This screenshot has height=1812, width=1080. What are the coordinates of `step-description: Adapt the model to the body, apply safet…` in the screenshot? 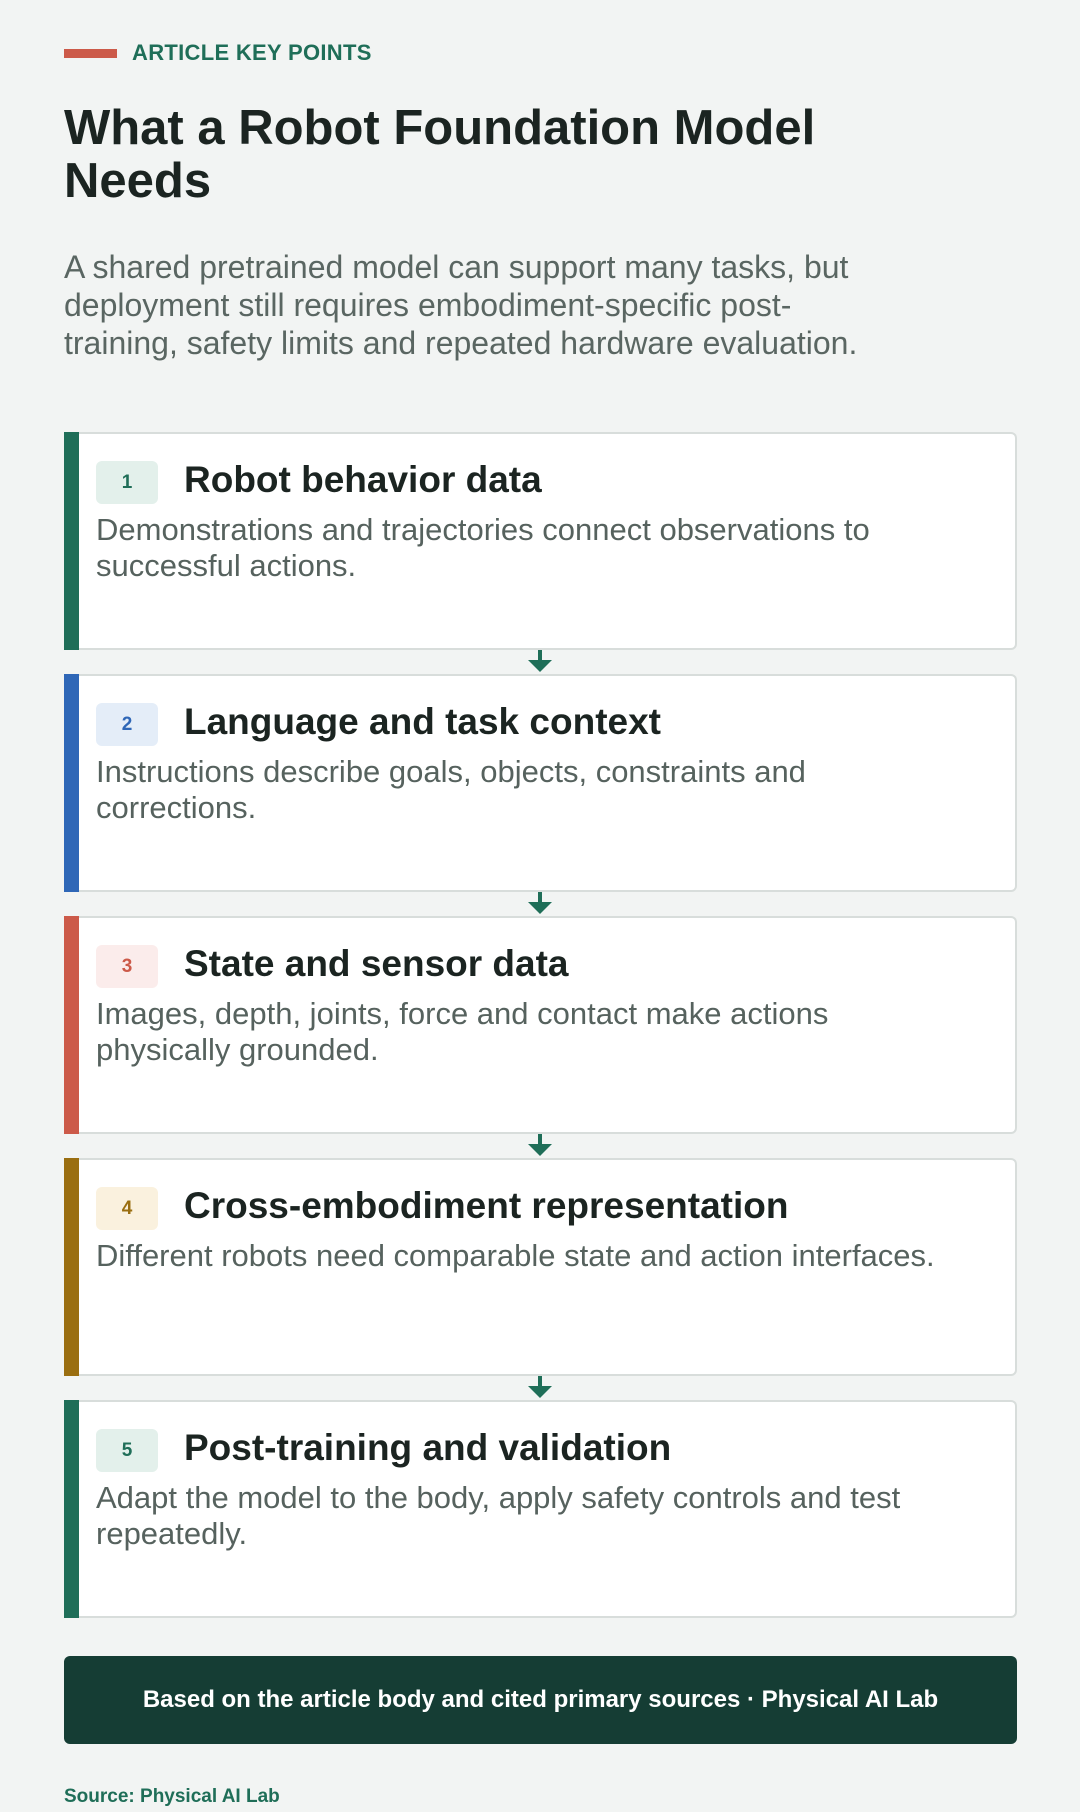 It's located at (498, 1515).